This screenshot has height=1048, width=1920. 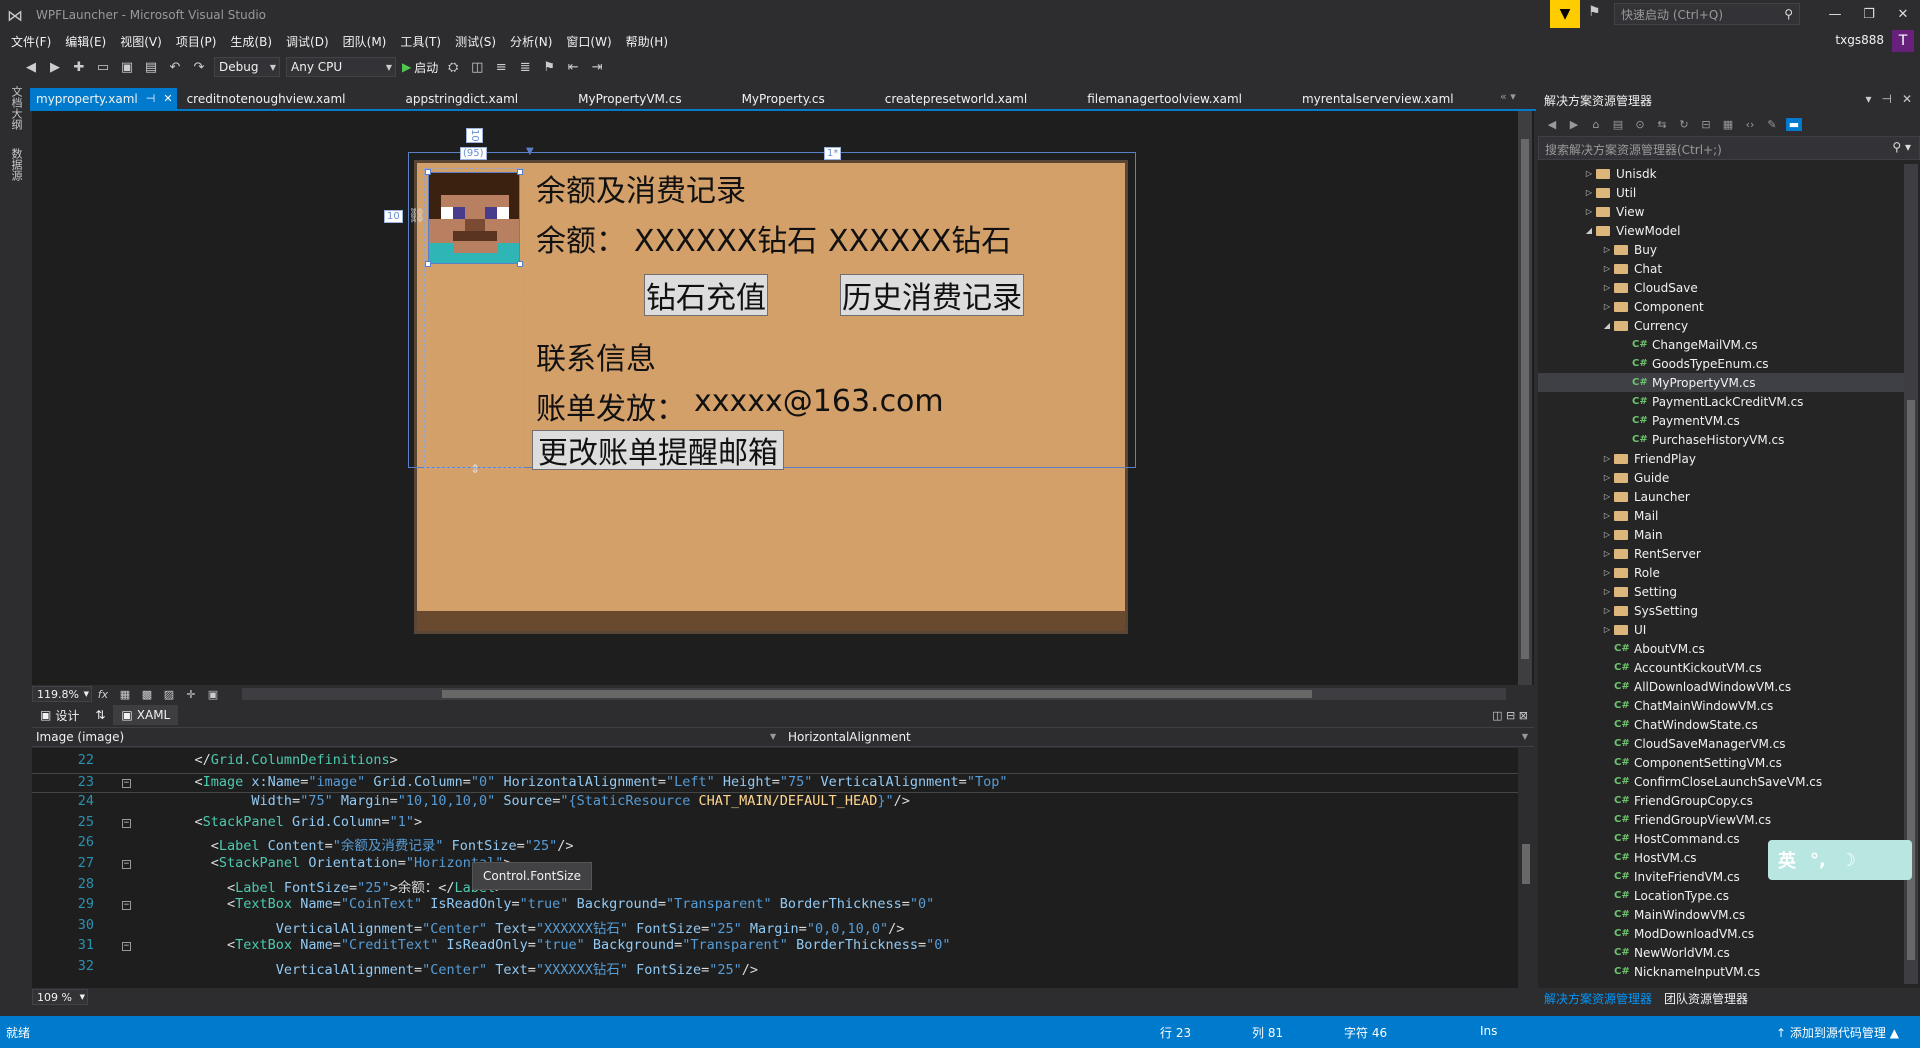 What do you see at coordinates (1662, 124) in the screenshot?
I see `sync-icon: ⇆` at bounding box center [1662, 124].